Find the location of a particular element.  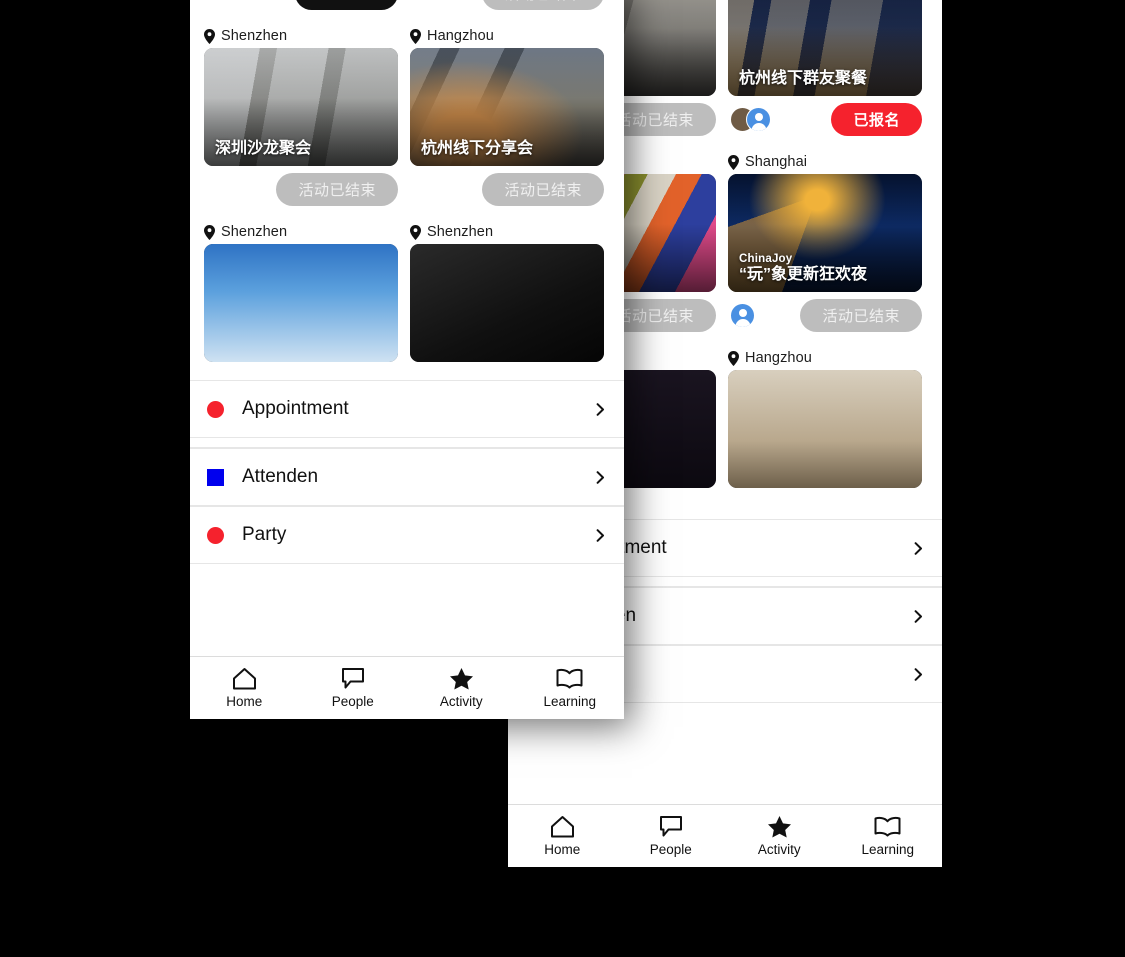

event-card: 深圳线下聚会 Attend is located at coordinates (301, 8).